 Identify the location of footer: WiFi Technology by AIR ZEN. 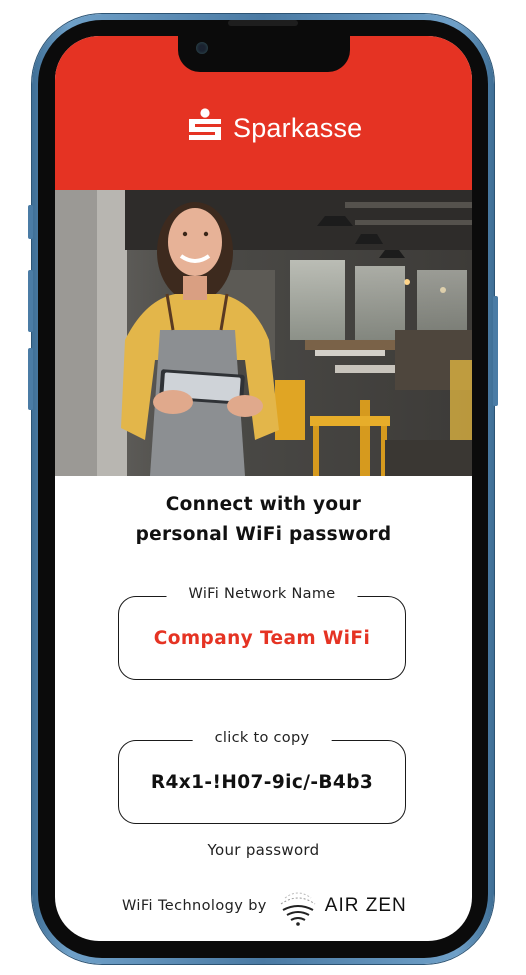
(264, 906).